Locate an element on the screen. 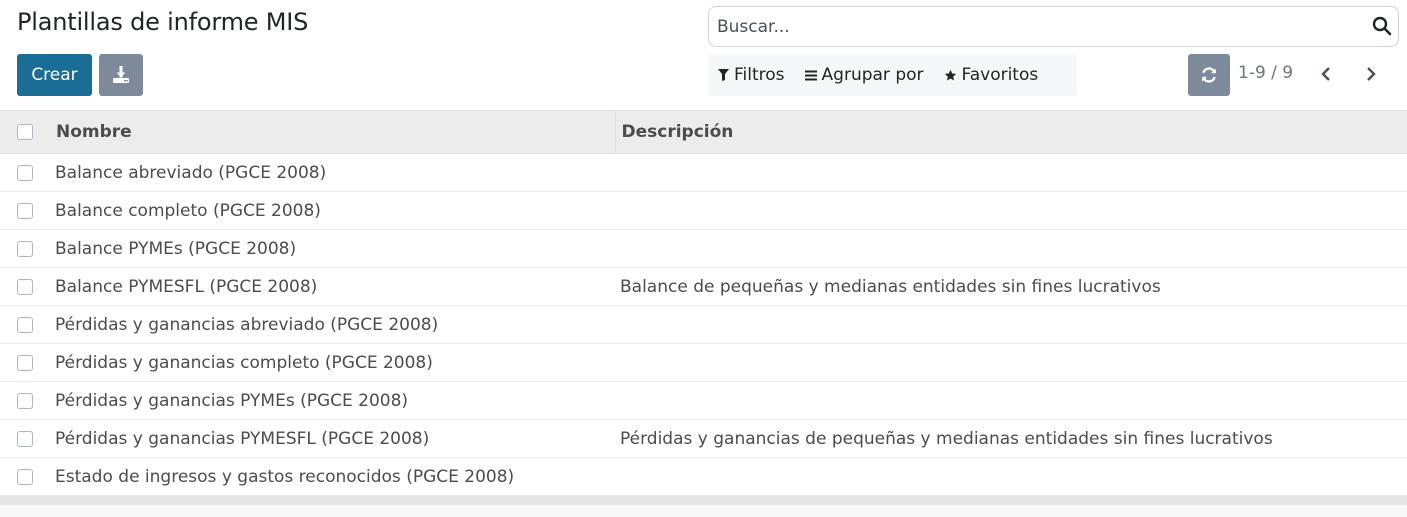 This screenshot has height=517, width=1407. select-all-cell is located at coordinates (25, 132).